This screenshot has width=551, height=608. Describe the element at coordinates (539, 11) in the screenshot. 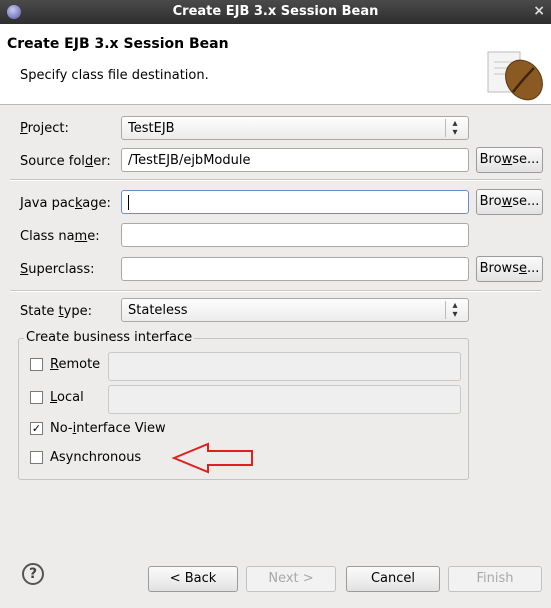

I see `close-icon: ×` at that location.